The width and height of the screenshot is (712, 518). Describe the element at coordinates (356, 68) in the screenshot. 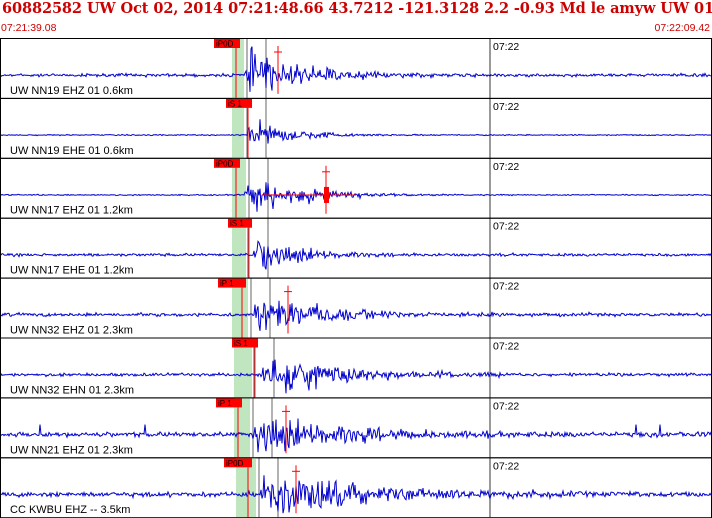

I see `channel-row: 07:22 iP0D UW NN19 EHZ 01 0.6km` at that location.